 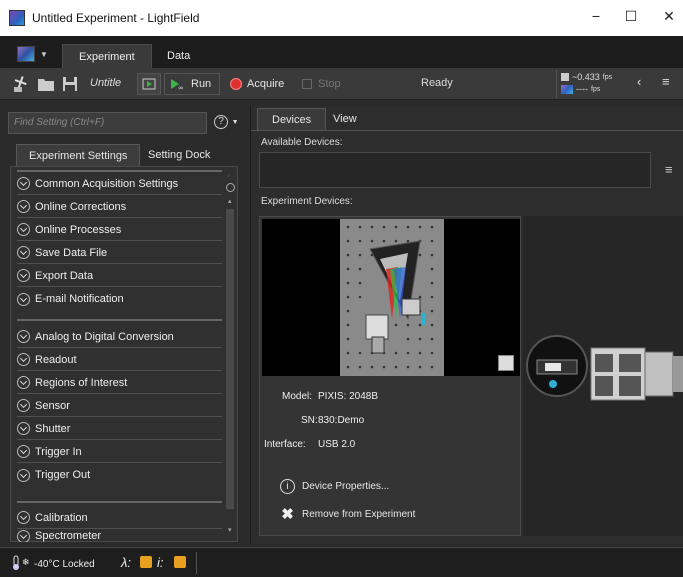 I want to click on stop-icon, so click(x=307, y=84).